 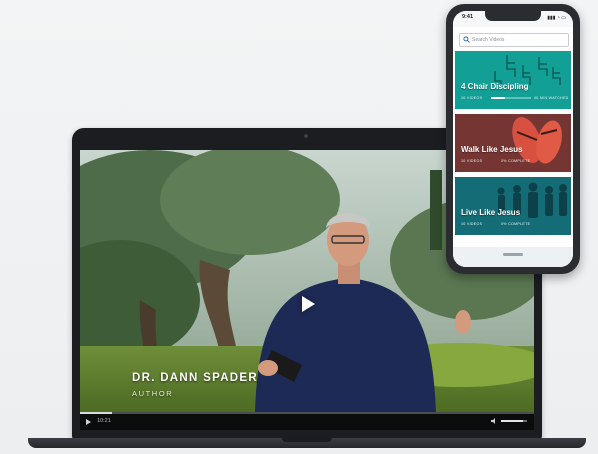 What do you see at coordinates (466, 39) in the screenshot?
I see `search-icon` at bounding box center [466, 39].